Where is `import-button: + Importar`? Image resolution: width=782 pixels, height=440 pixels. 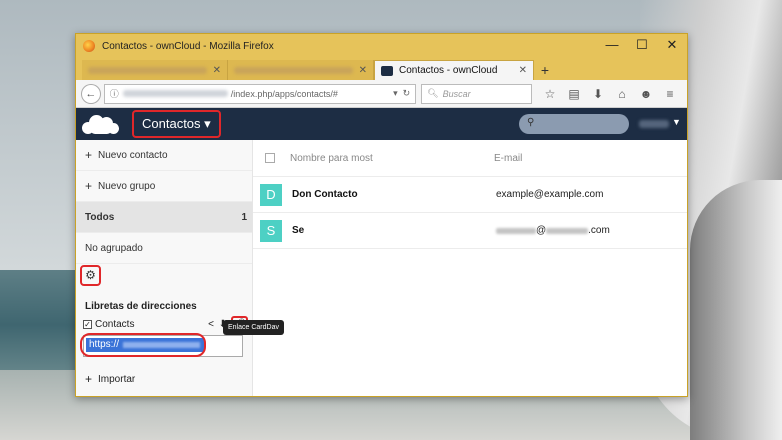 import-button: + Importar is located at coordinates (110, 379).